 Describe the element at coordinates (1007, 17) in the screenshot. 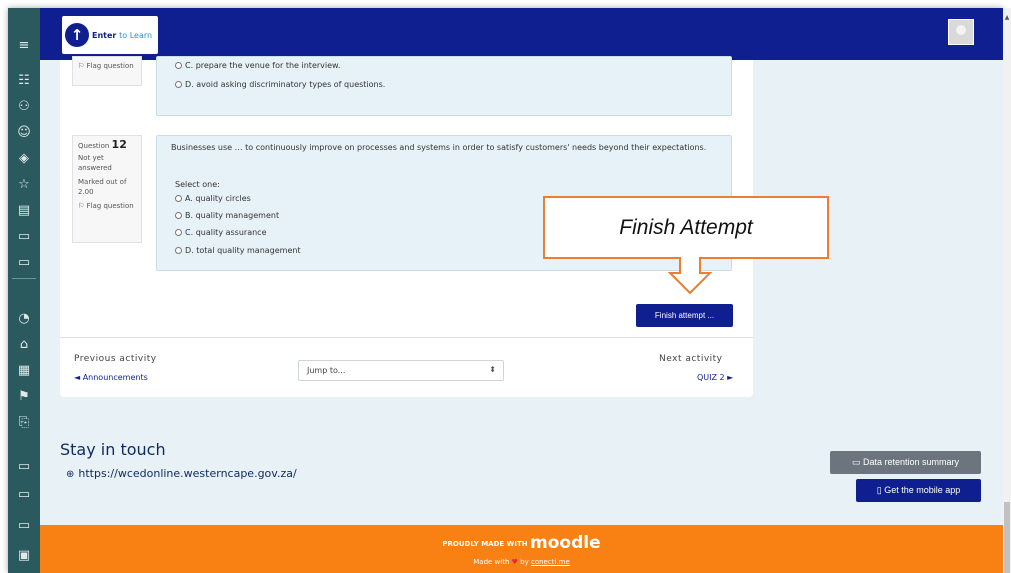

I see `scroll-up-icon: ▲` at that location.